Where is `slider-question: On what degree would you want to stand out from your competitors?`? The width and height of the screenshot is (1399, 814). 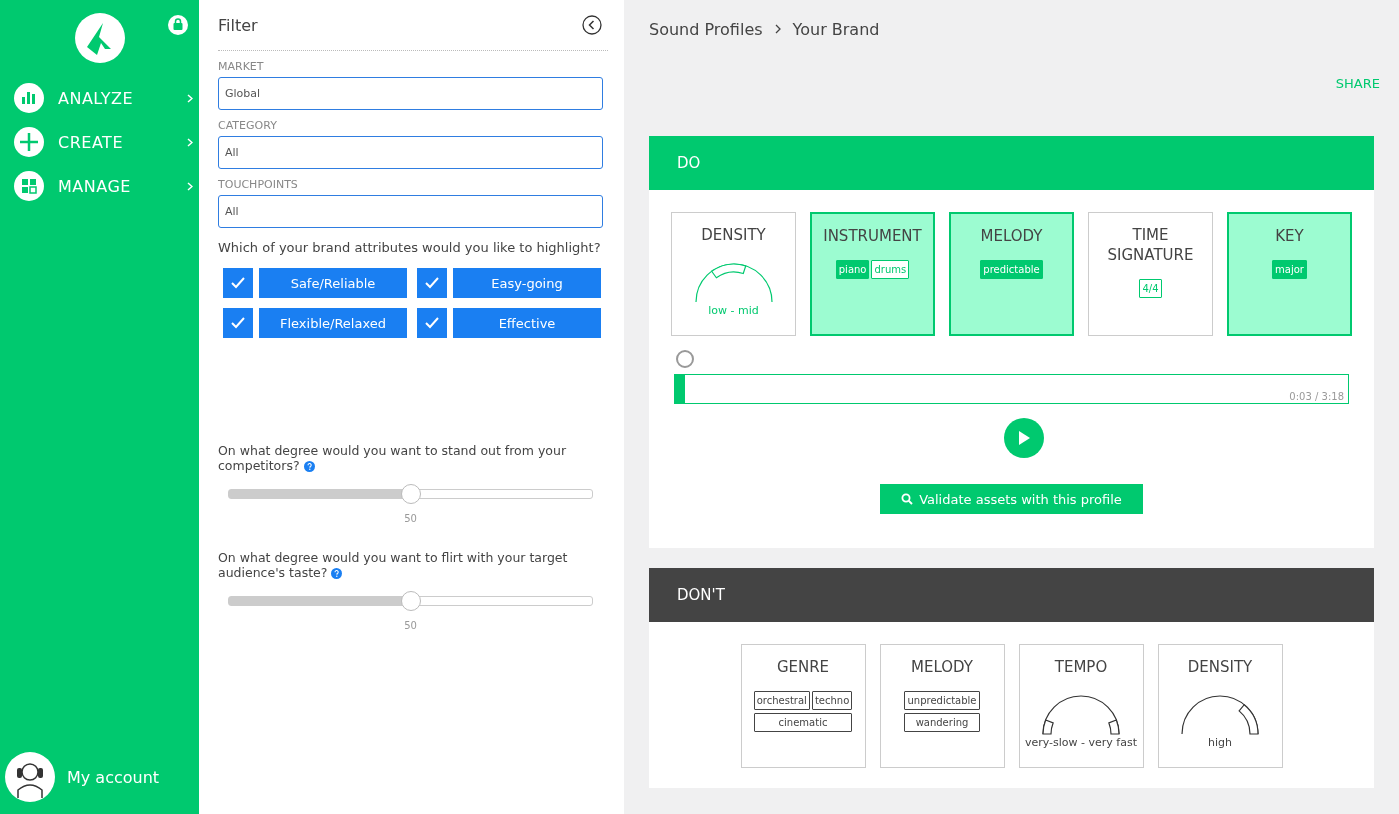 slider-question: On what degree would you want to stand out from your competitors? is located at coordinates (393, 458).